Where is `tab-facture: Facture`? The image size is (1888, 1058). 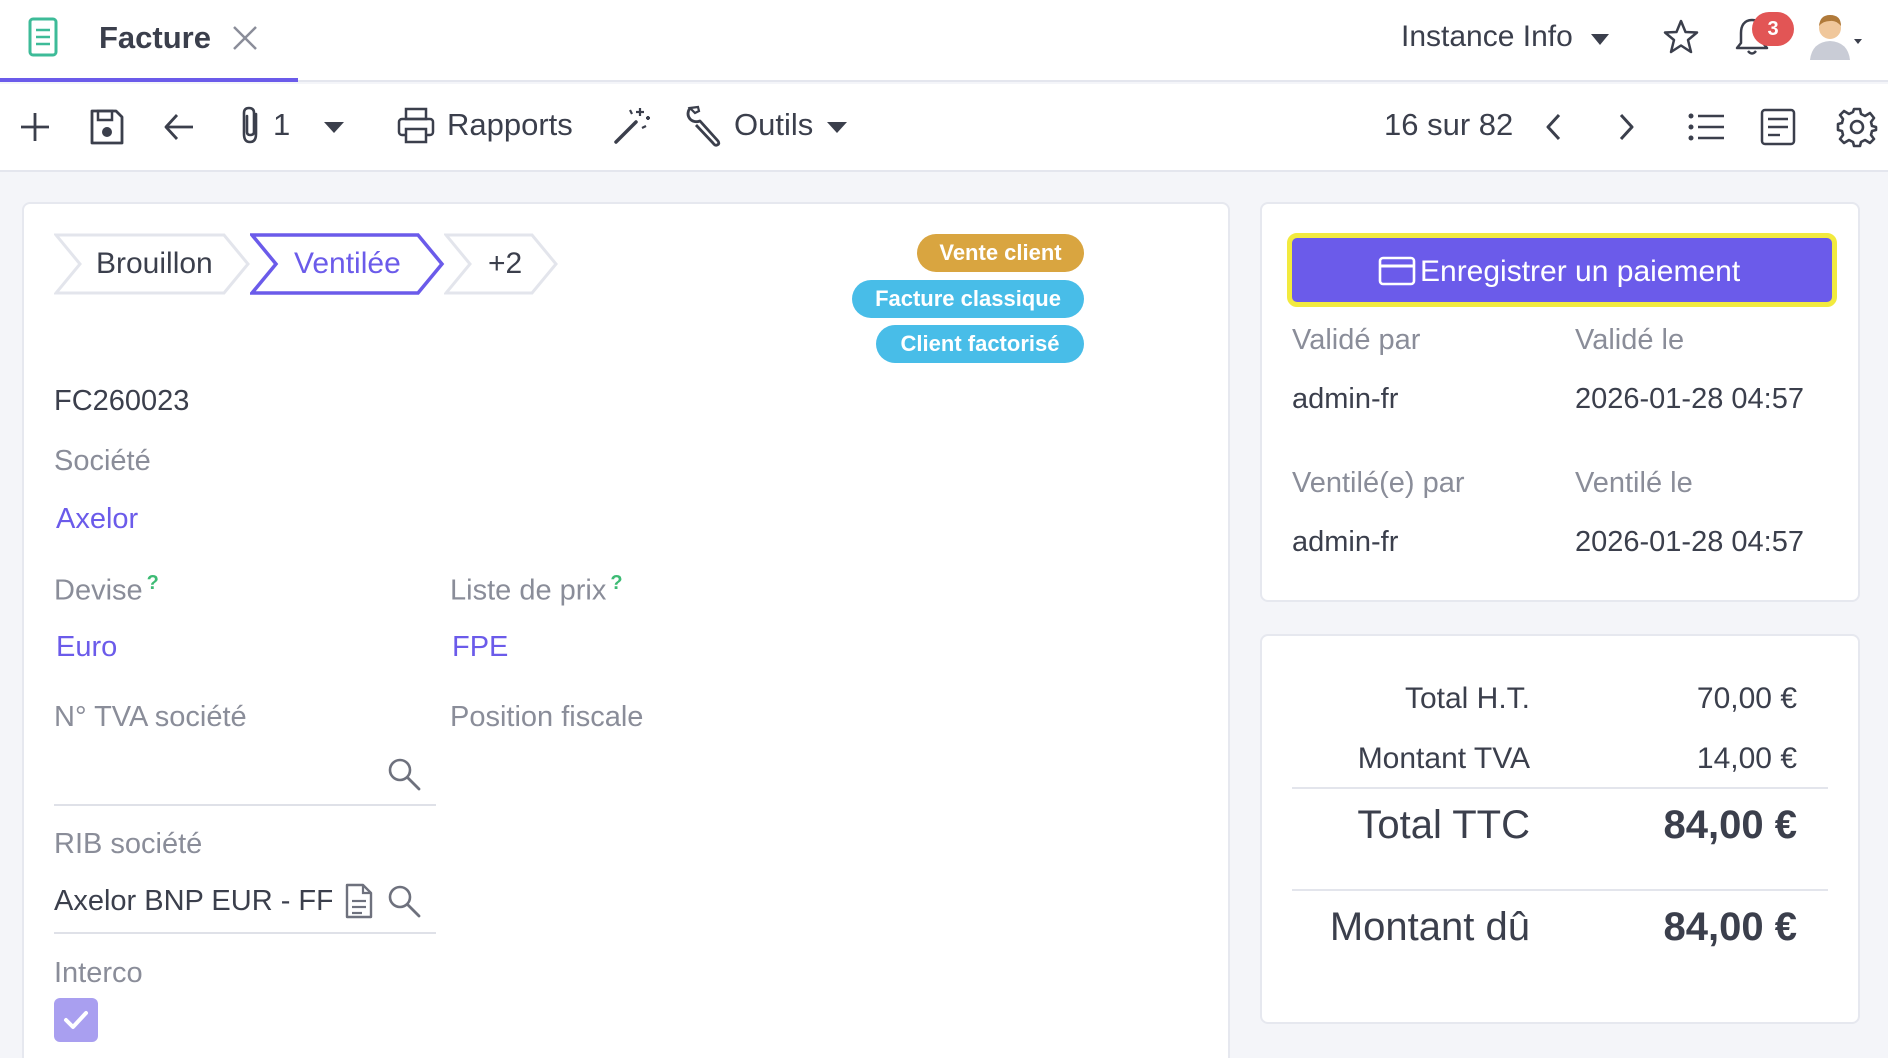
tab-facture: Facture is located at coordinates (149, 41).